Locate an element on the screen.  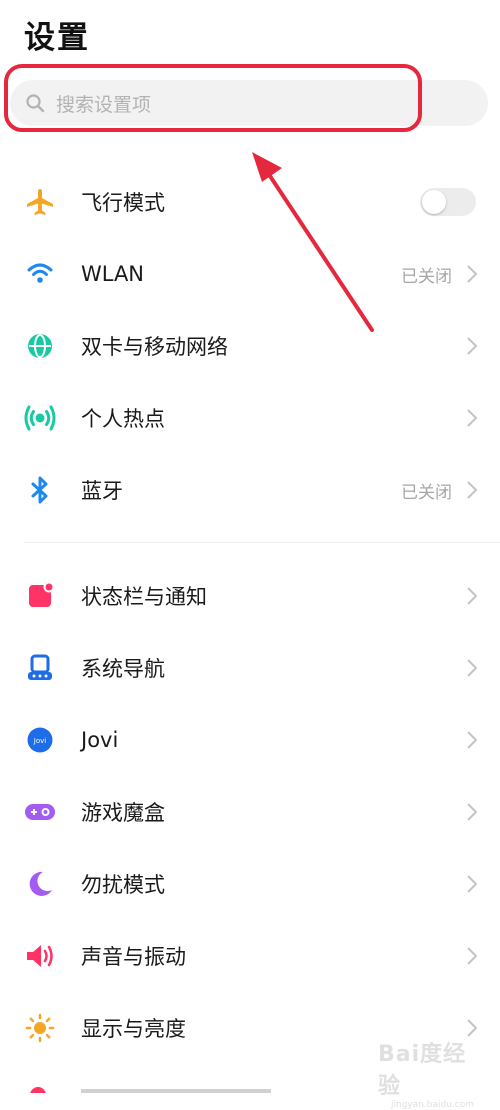
page-title: 设置 is located at coordinates (57, 38).